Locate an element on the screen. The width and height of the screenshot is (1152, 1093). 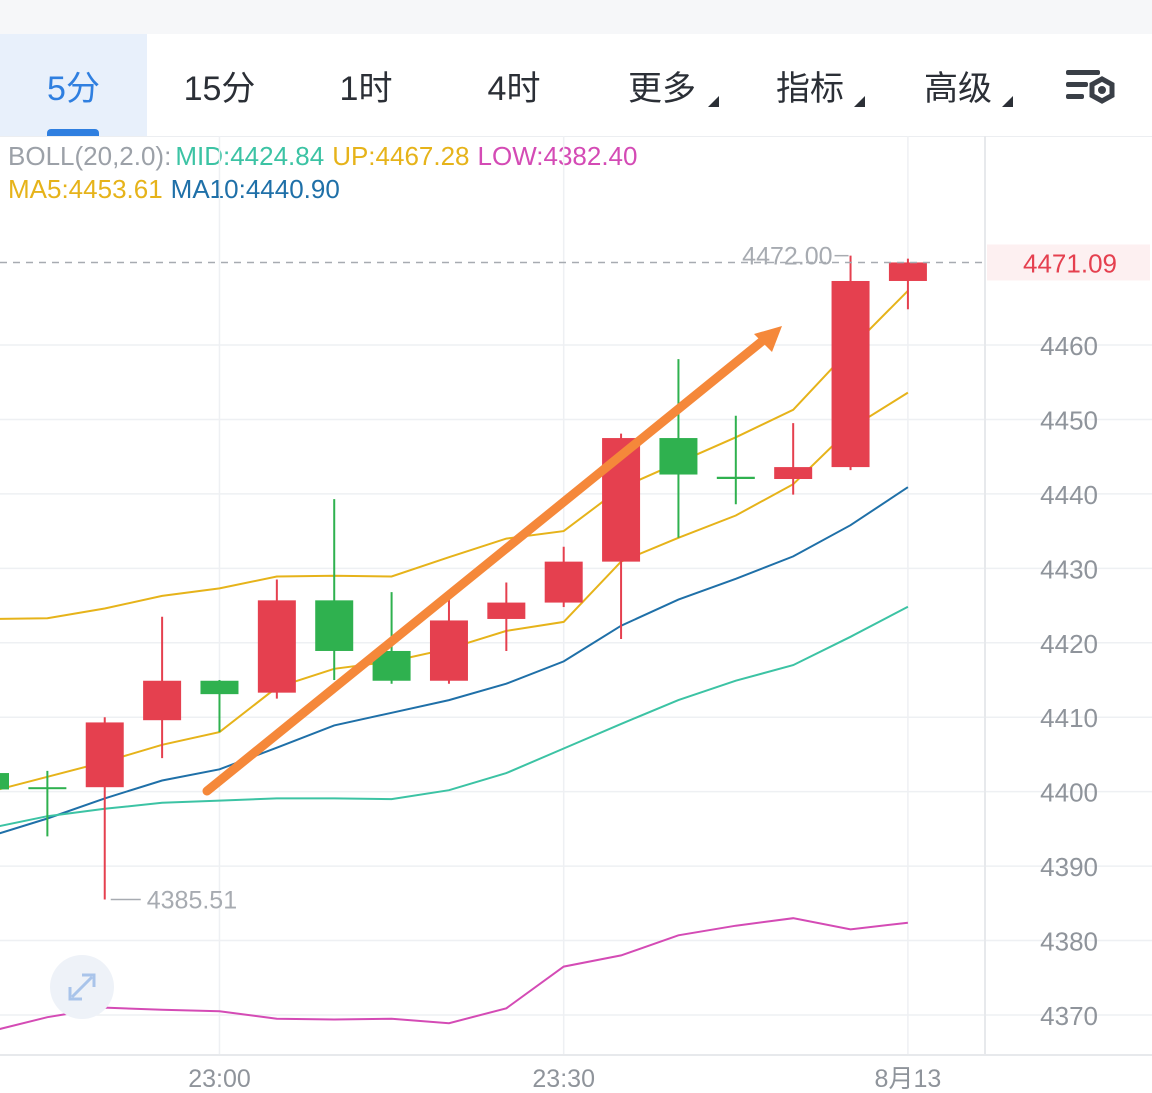
tab-label: 高级 is located at coordinates (958, 88).